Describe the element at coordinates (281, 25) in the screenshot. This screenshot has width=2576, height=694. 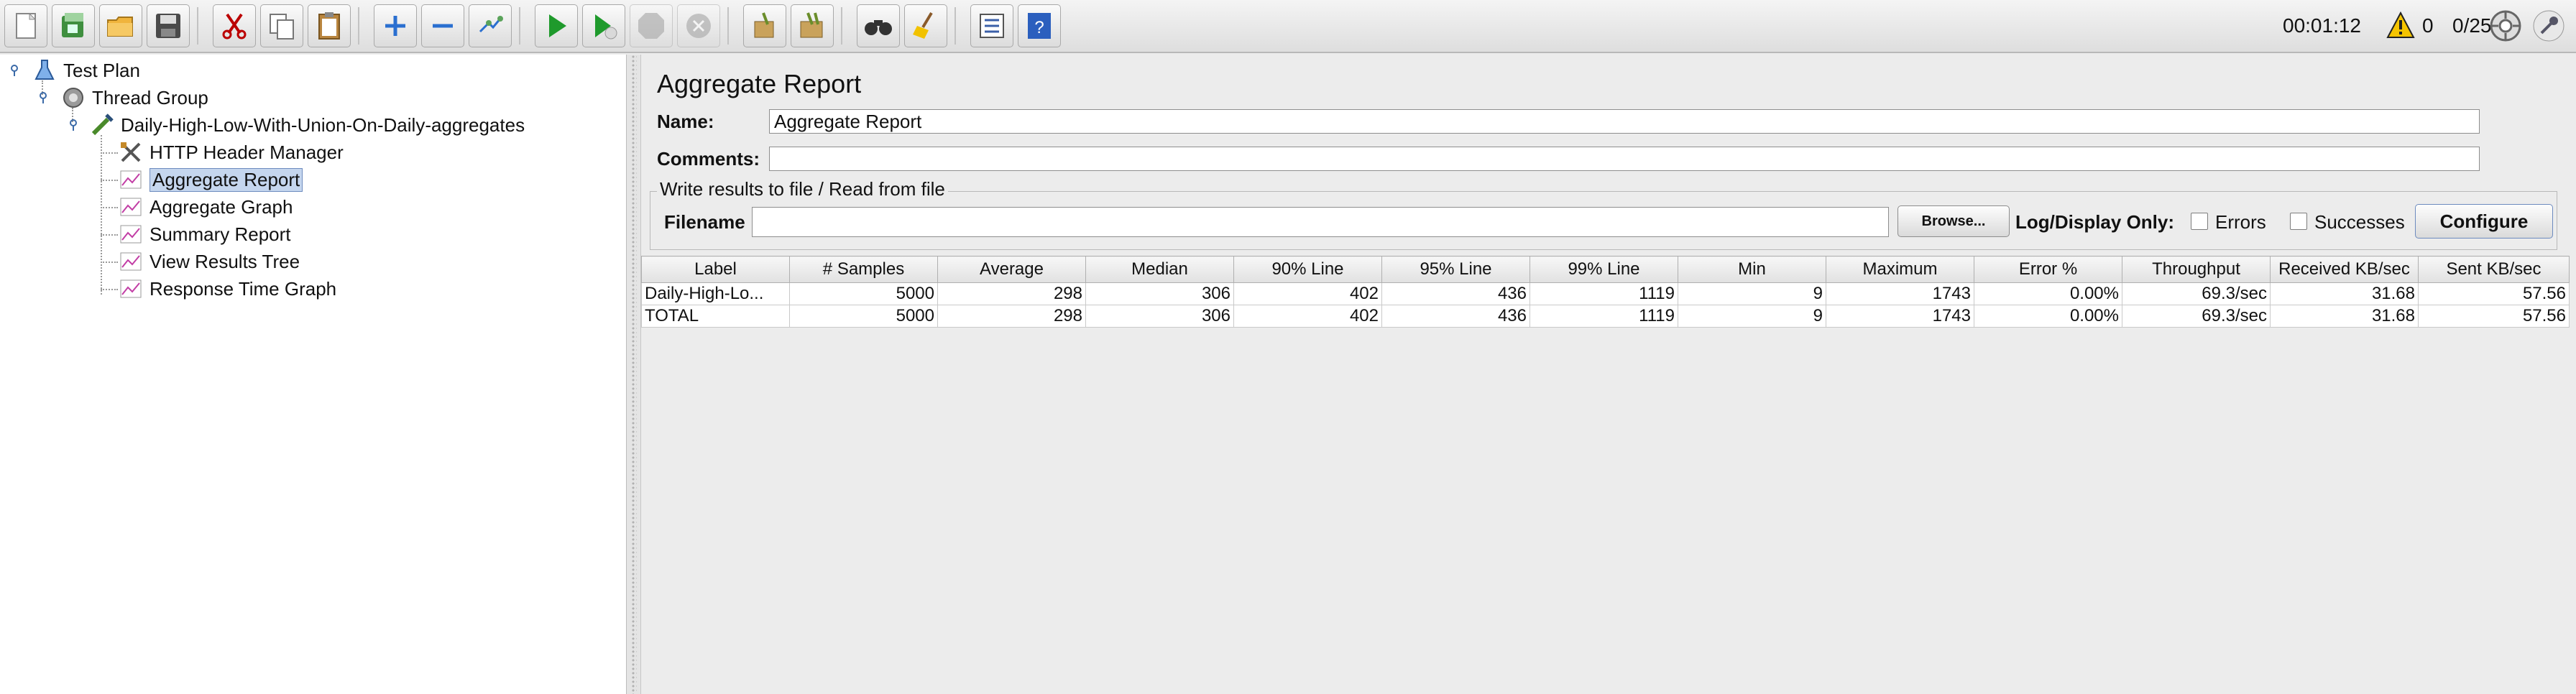
I see `copy-button` at that location.